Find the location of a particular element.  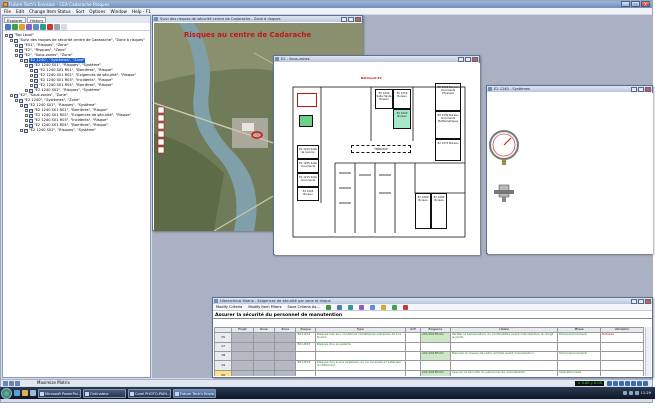

tree-node: "E2 1240 S02", "Risques", "Système" is located at coordinates (76, 130).